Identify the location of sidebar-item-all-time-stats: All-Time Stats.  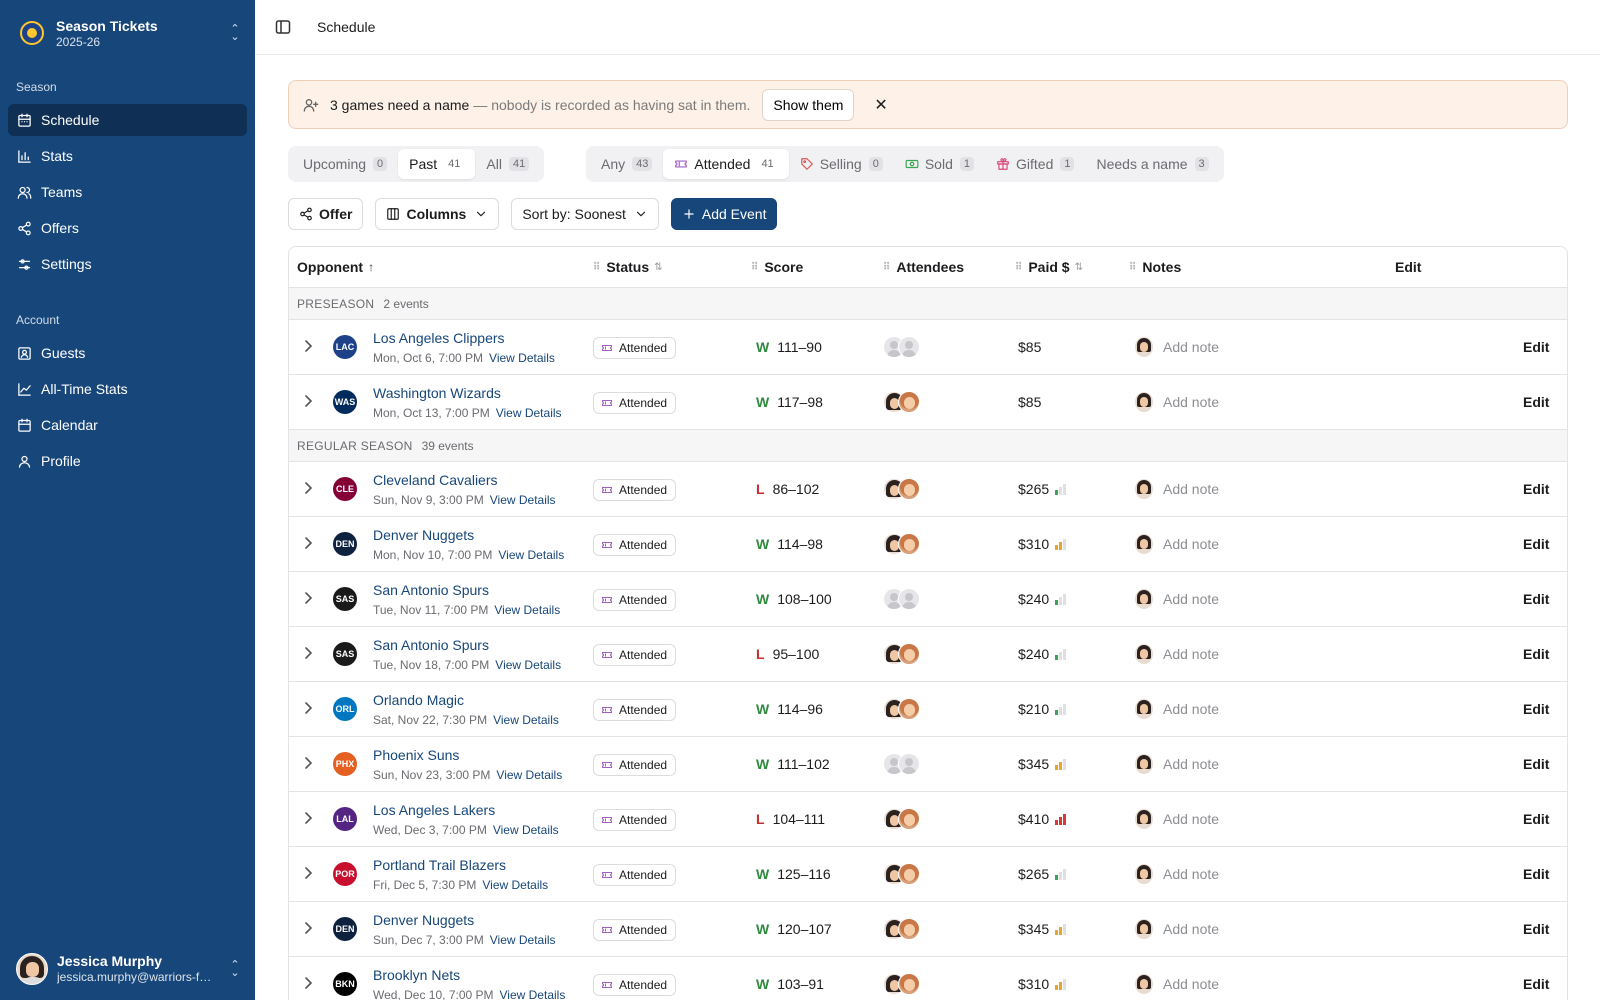
(127, 389).